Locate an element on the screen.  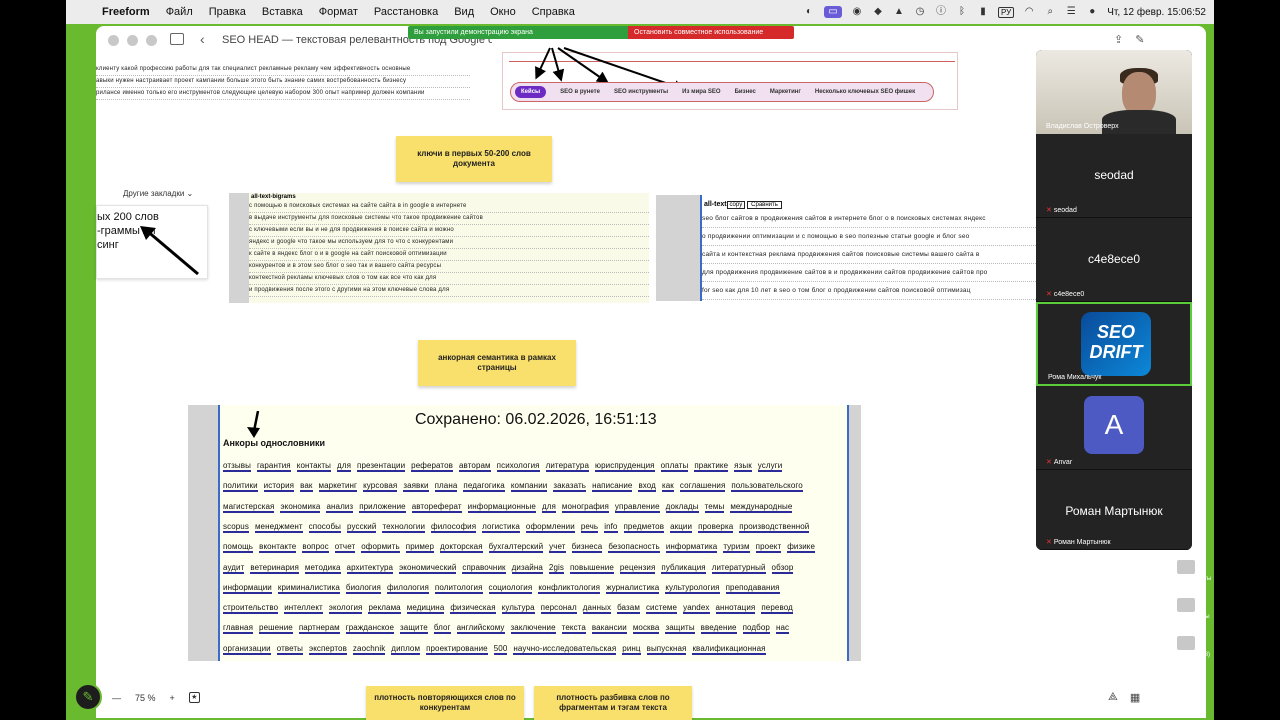
edit-icon: ✎ is located at coordinates (1139, 39).